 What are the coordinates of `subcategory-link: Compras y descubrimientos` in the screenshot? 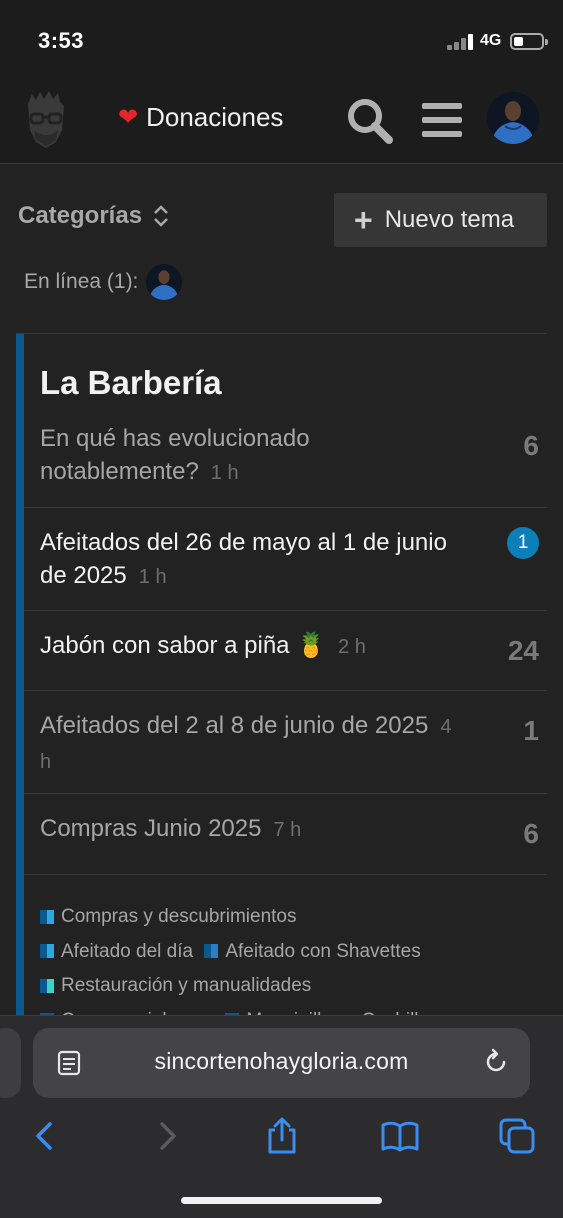 It's located at (168, 916).